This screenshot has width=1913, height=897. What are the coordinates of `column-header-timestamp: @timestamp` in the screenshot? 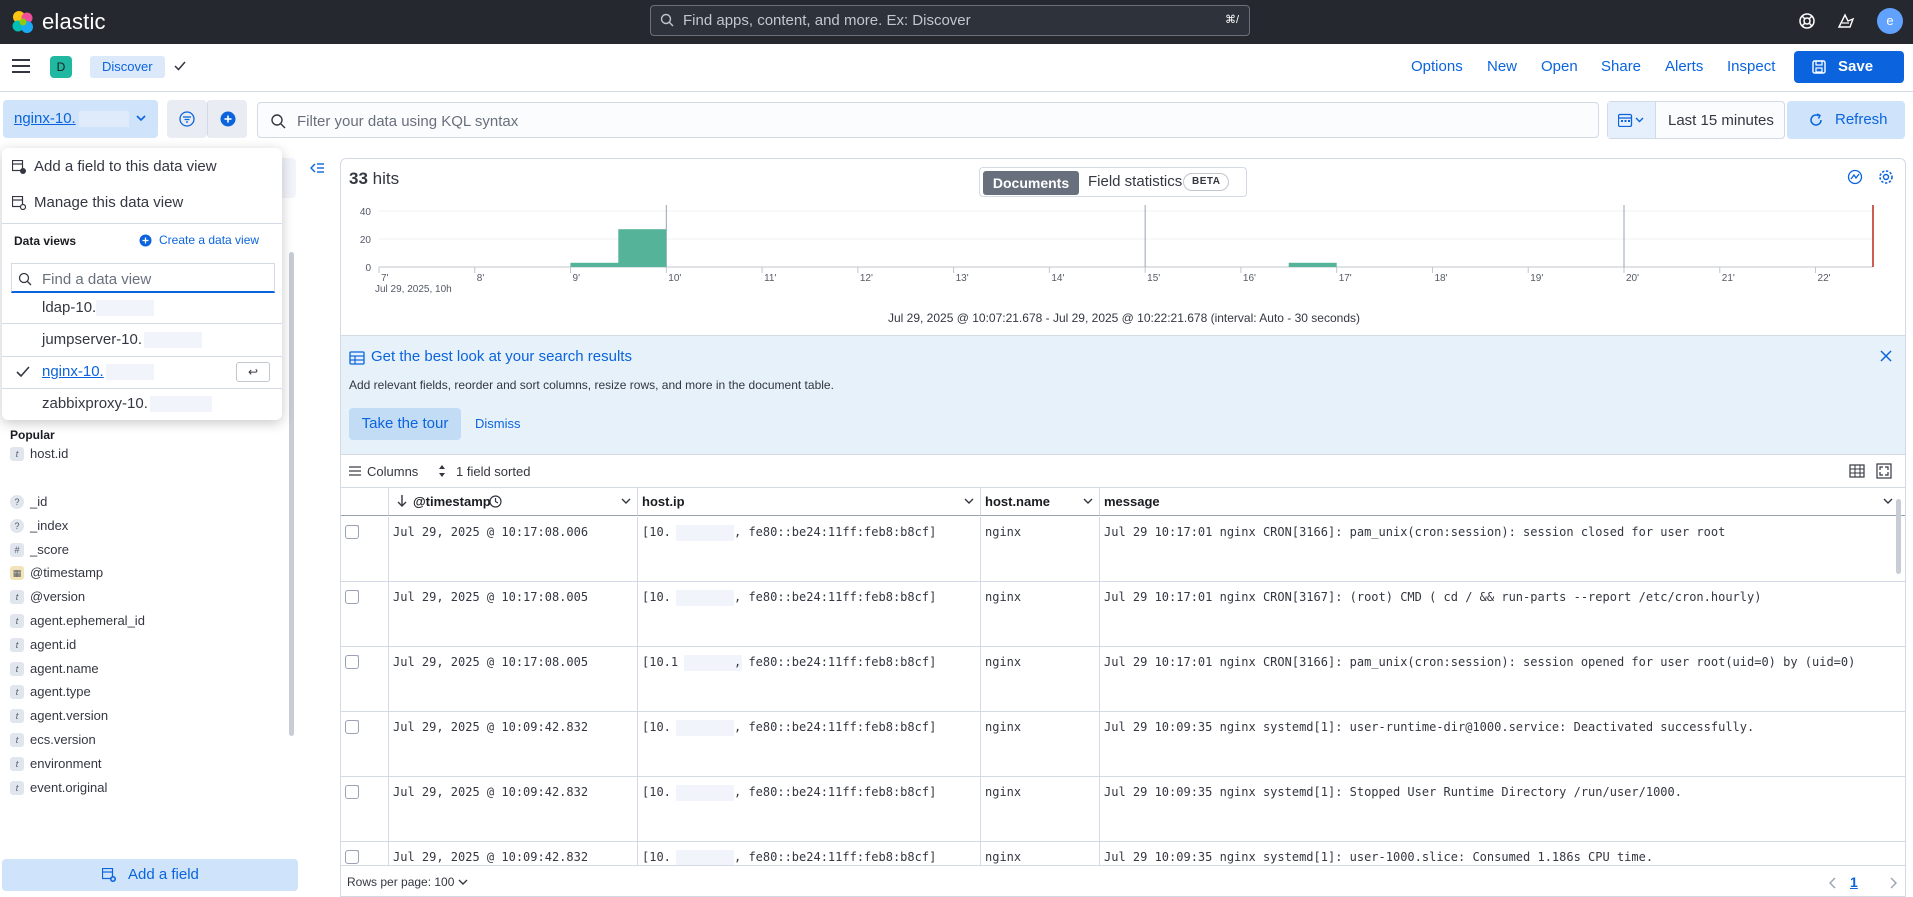 It's located at (513, 502).